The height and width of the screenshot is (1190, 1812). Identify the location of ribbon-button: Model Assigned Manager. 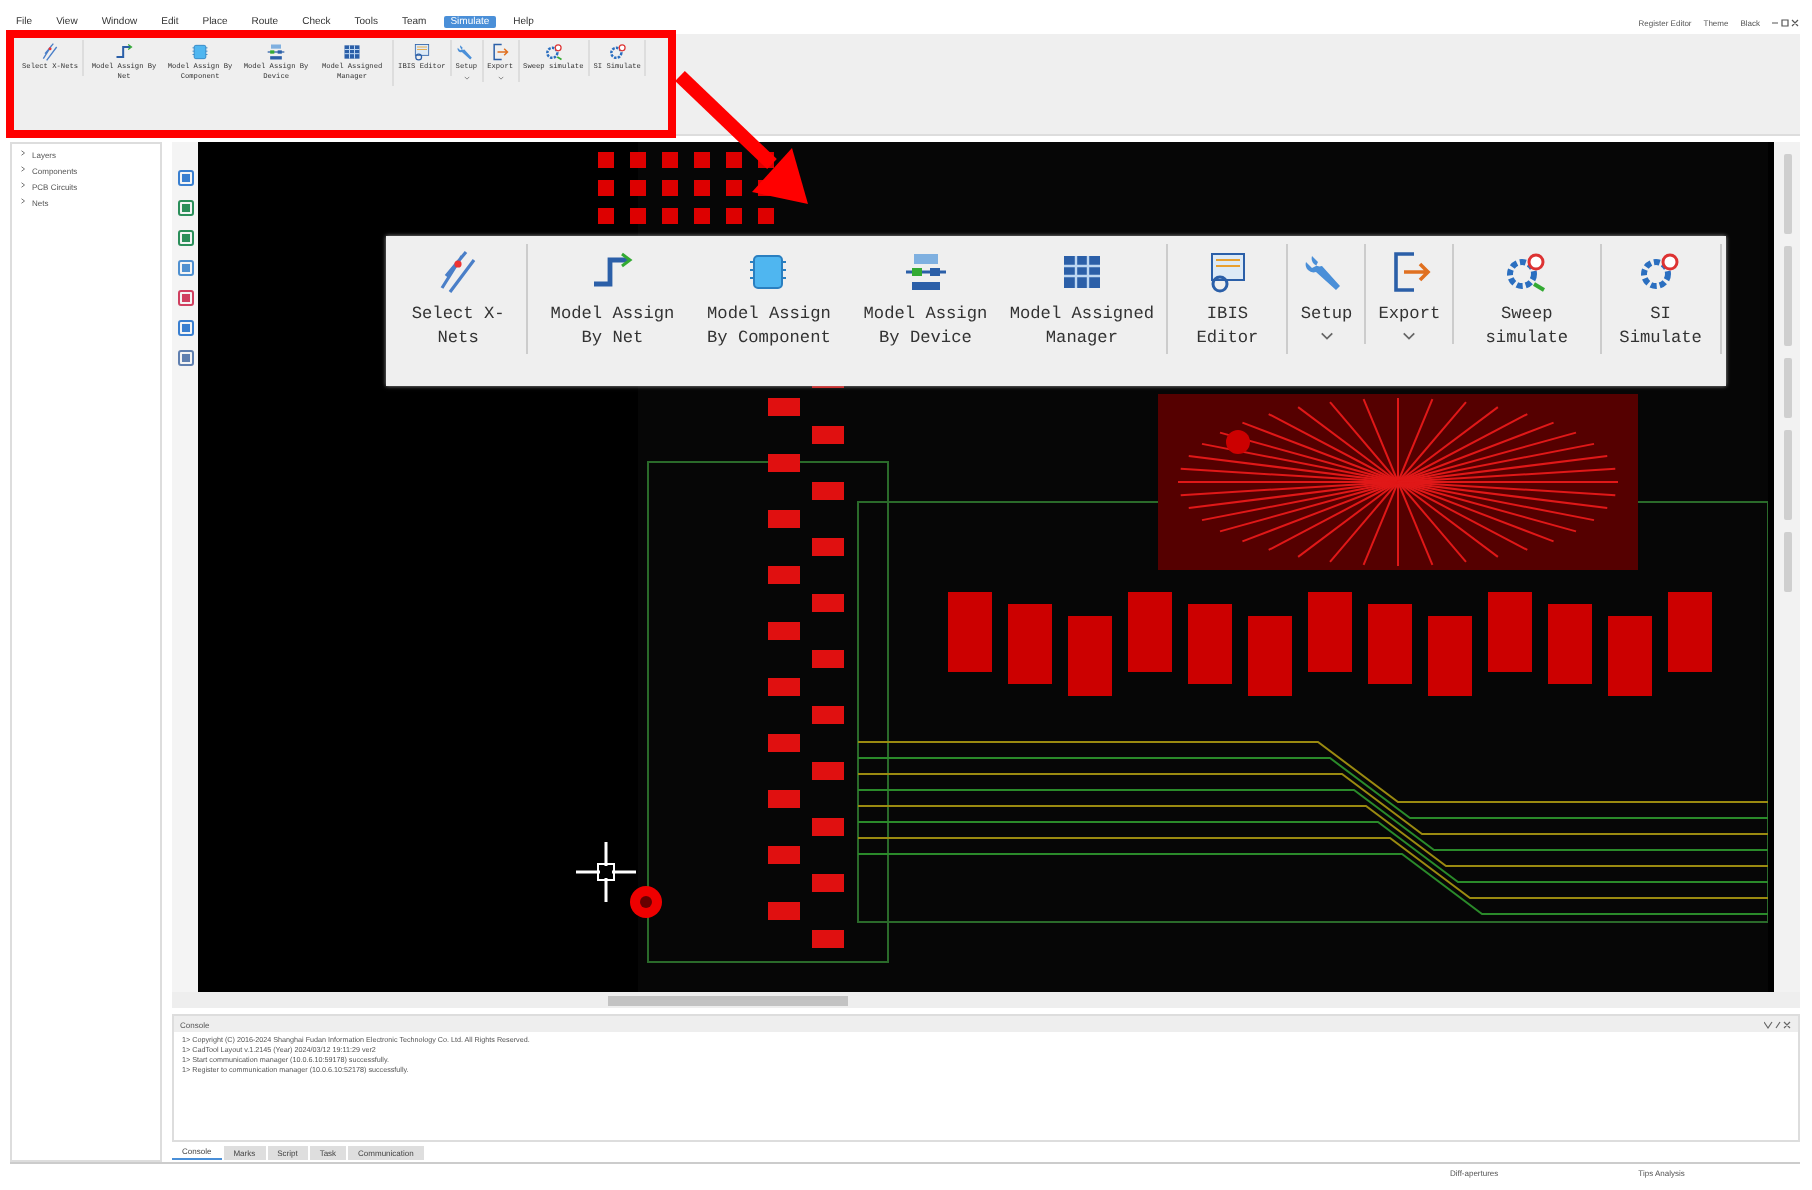
(1082, 299).